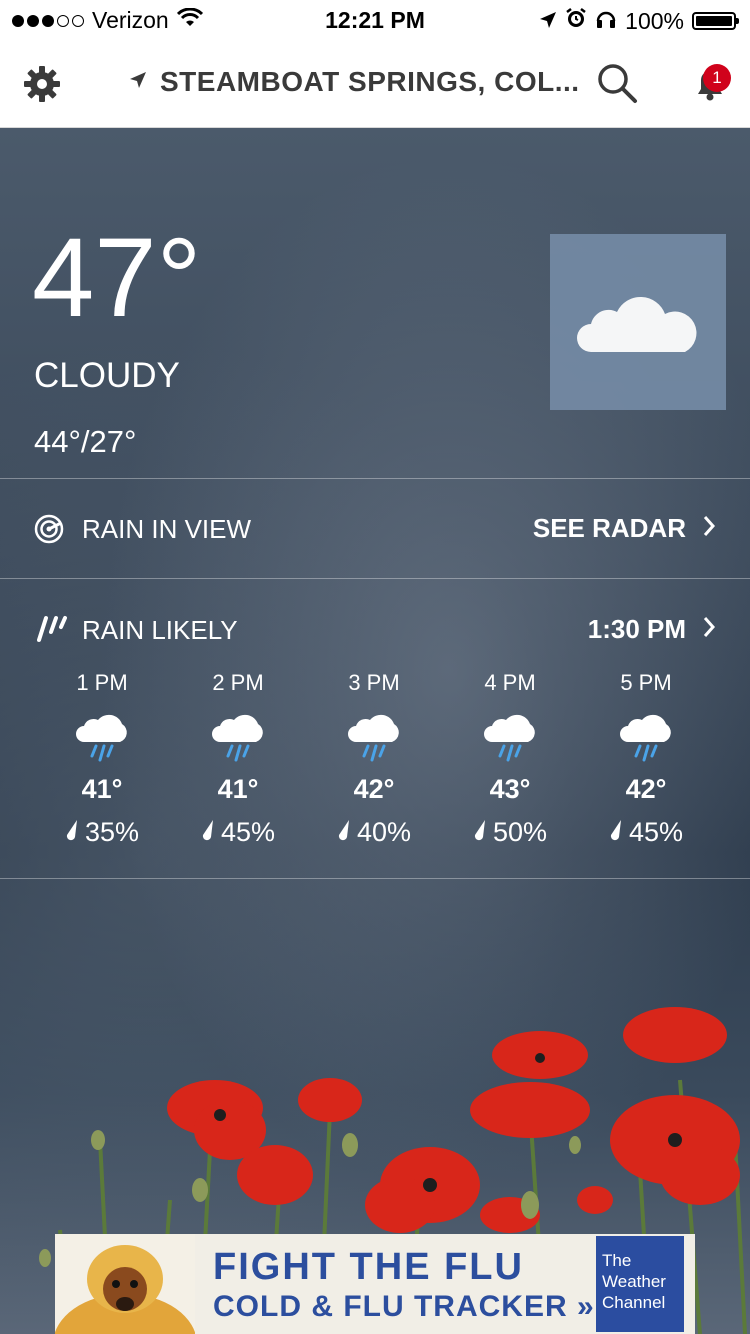 Image resolution: width=750 pixels, height=1334 pixels. I want to click on precip-percent: 35%, so click(112, 832).